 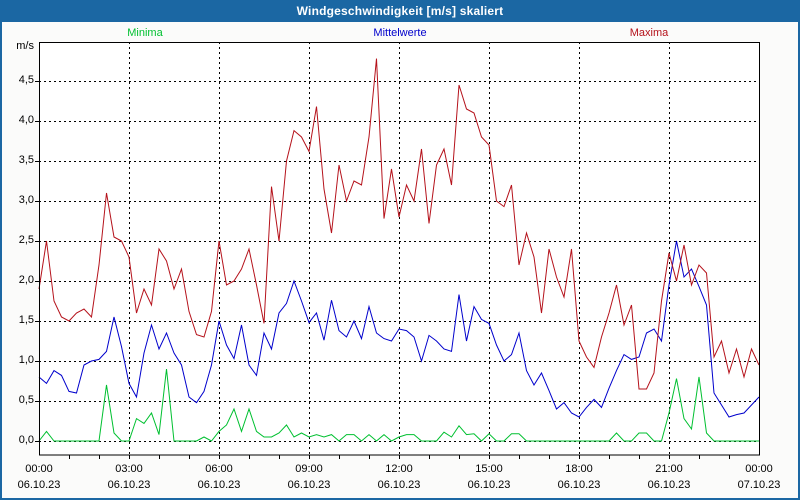 What do you see at coordinates (26, 200) in the screenshot?
I see `y-tick-label: 3,0` at bounding box center [26, 200].